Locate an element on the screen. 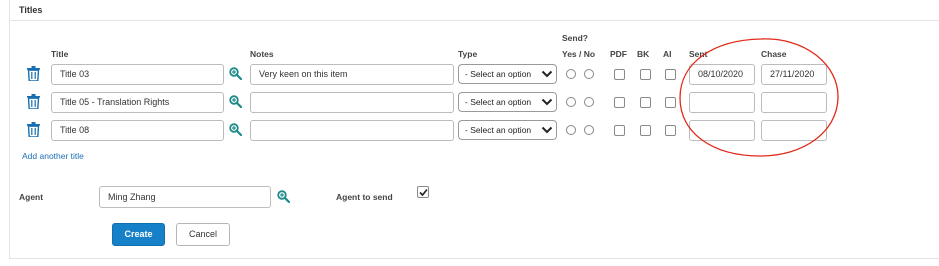 The width and height of the screenshot is (939, 266). agent-to-send-label: Agent to send is located at coordinates (364, 197).